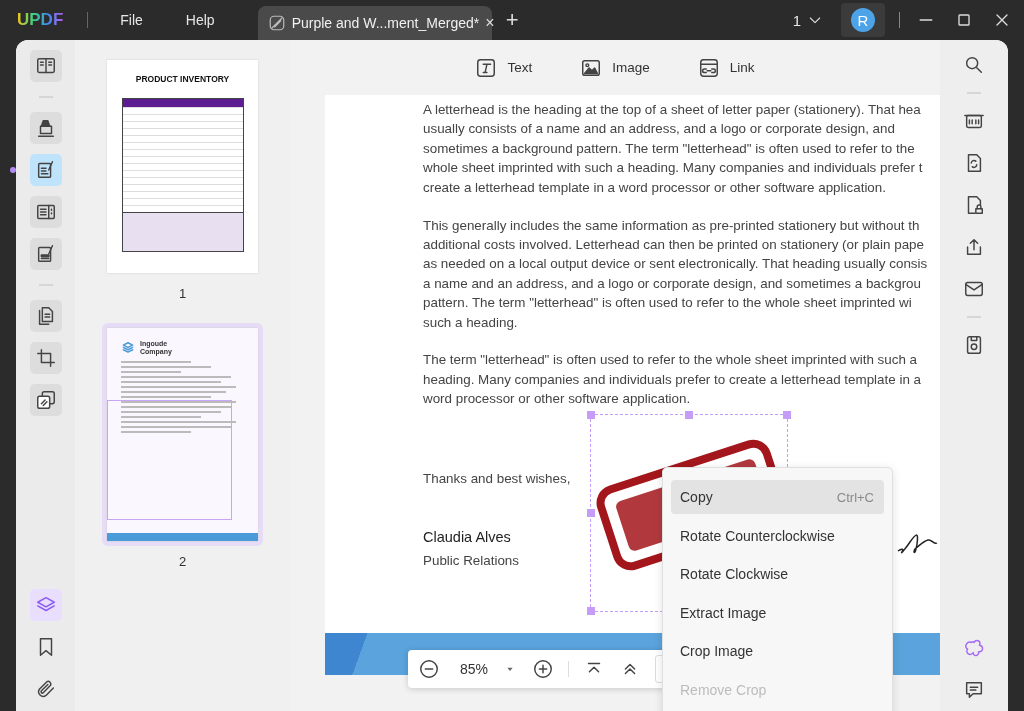 Image resolution: width=1024 pixels, height=711 pixels. Describe the element at coordinates (182, 79) in the screenshot. I see `thumbnail-title: PRODUCT INVENTORY` at that location.